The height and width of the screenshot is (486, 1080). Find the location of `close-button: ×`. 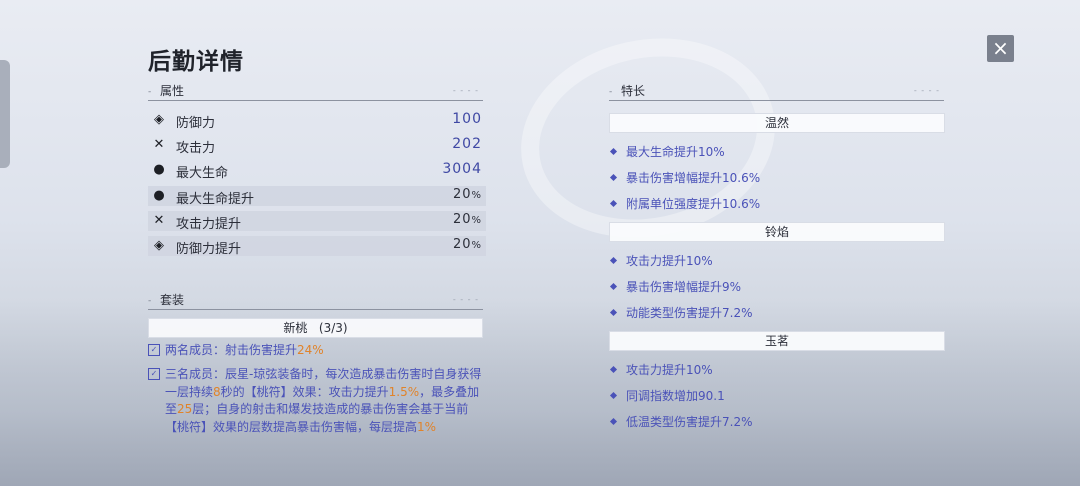

close-button: × is located at coordinates (1000, 48).